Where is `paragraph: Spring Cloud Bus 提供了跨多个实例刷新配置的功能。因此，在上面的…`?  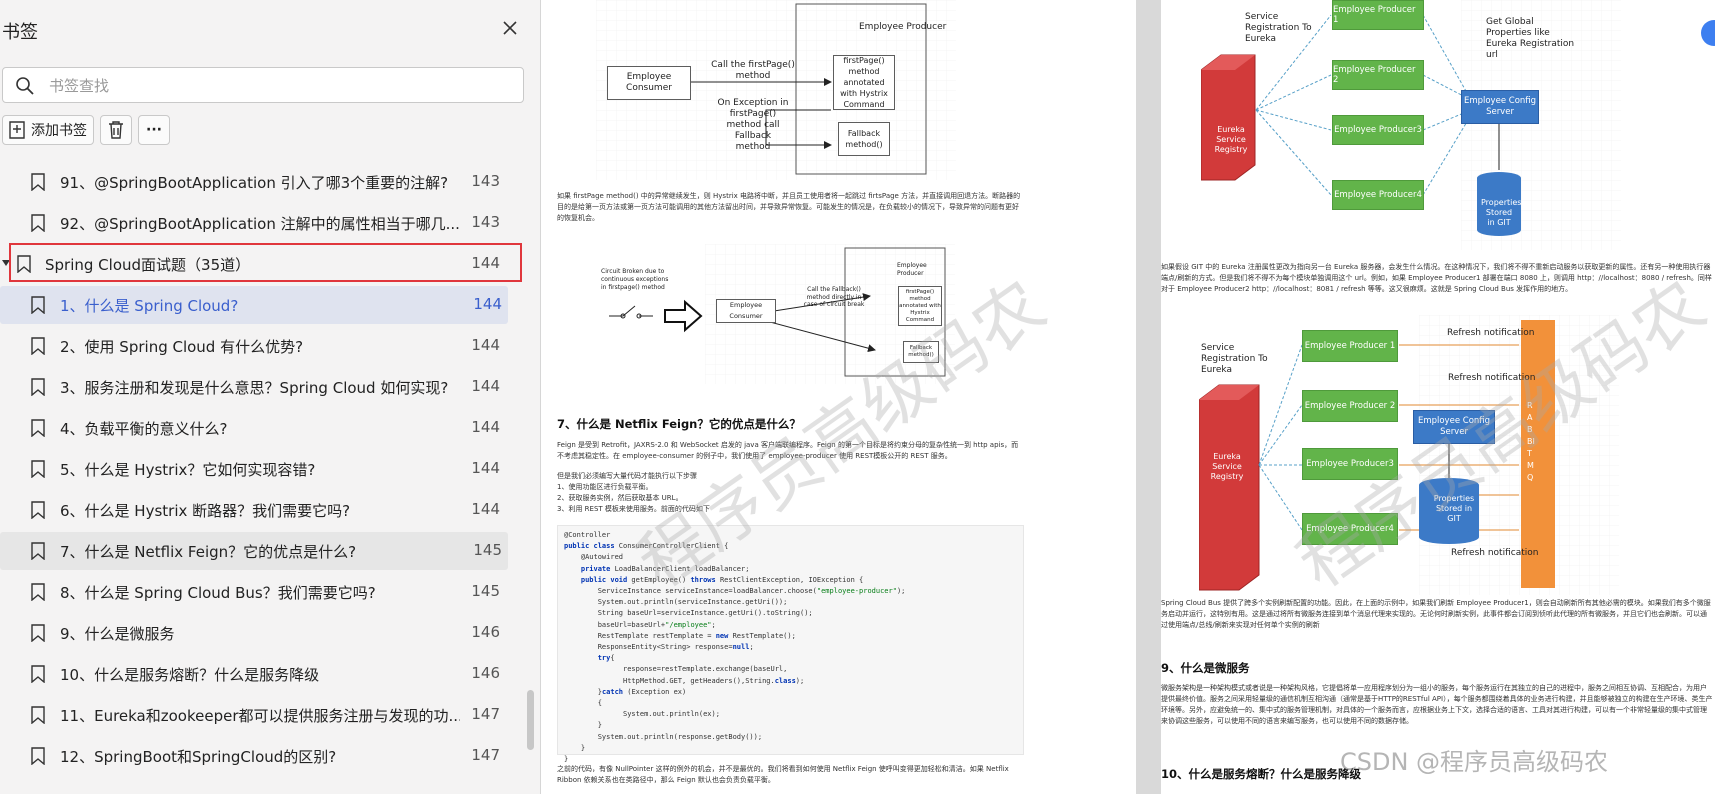 paragraph: Spring Cloud Bus 提供了跨多个实例刷新配置的功能。因此，在上面的… is located at coordinates (1436, 614).